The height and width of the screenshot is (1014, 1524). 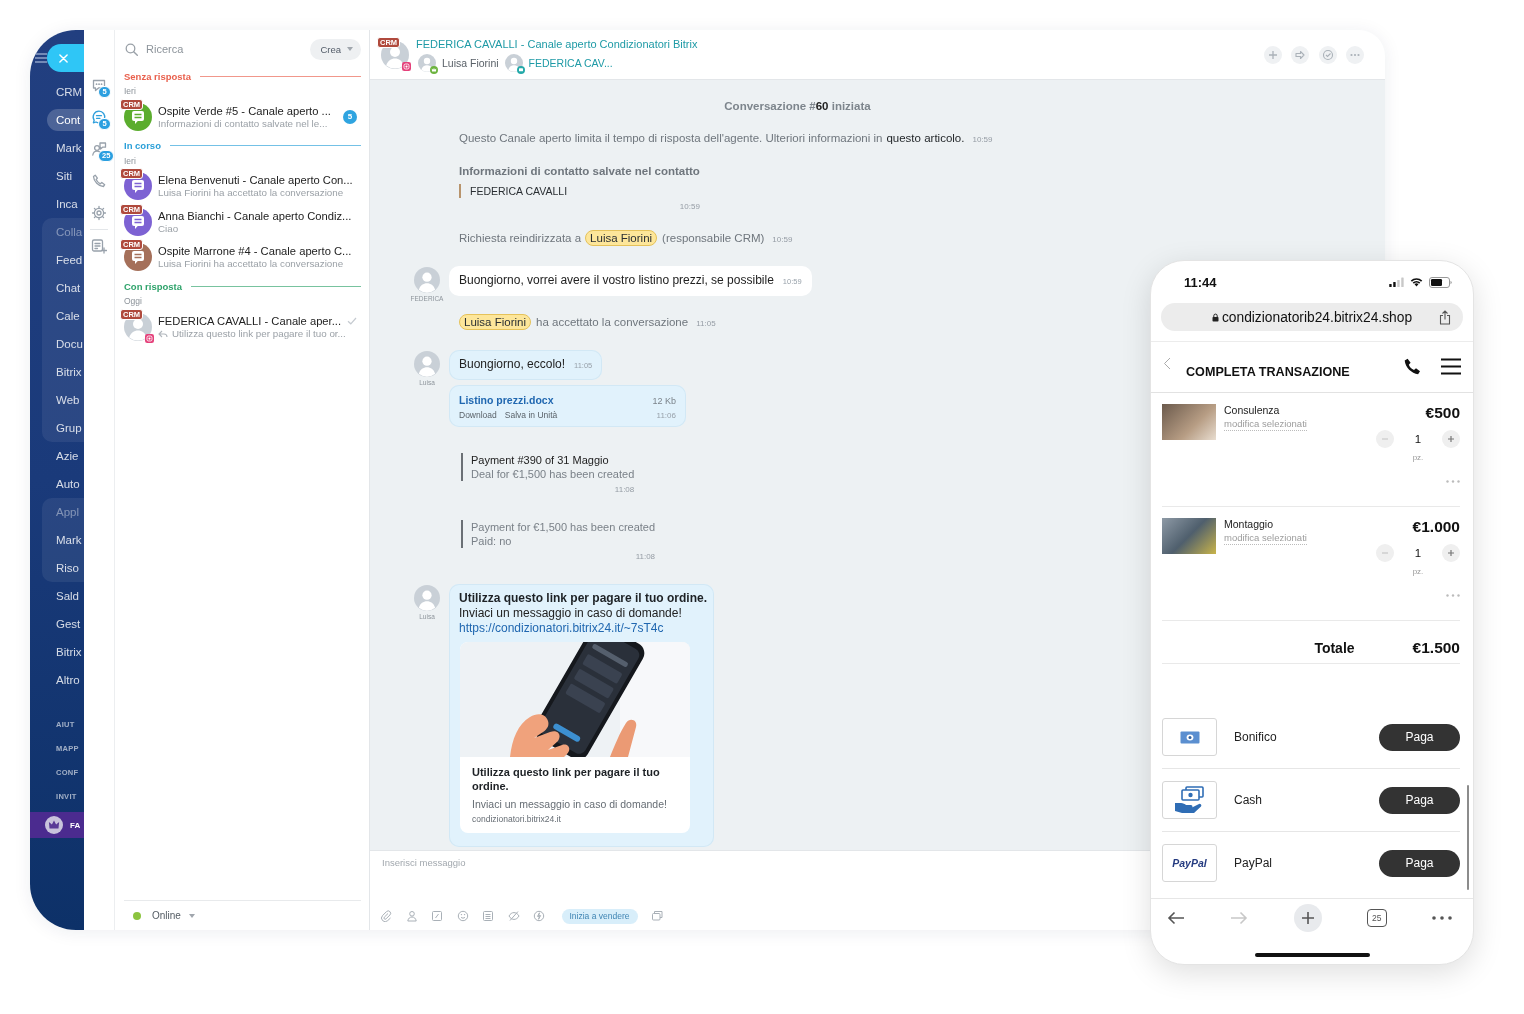 What do you see at coordinates (1468, 837) in the screenshot?
I see `scrollbar` at bounding box center [1468, 837].